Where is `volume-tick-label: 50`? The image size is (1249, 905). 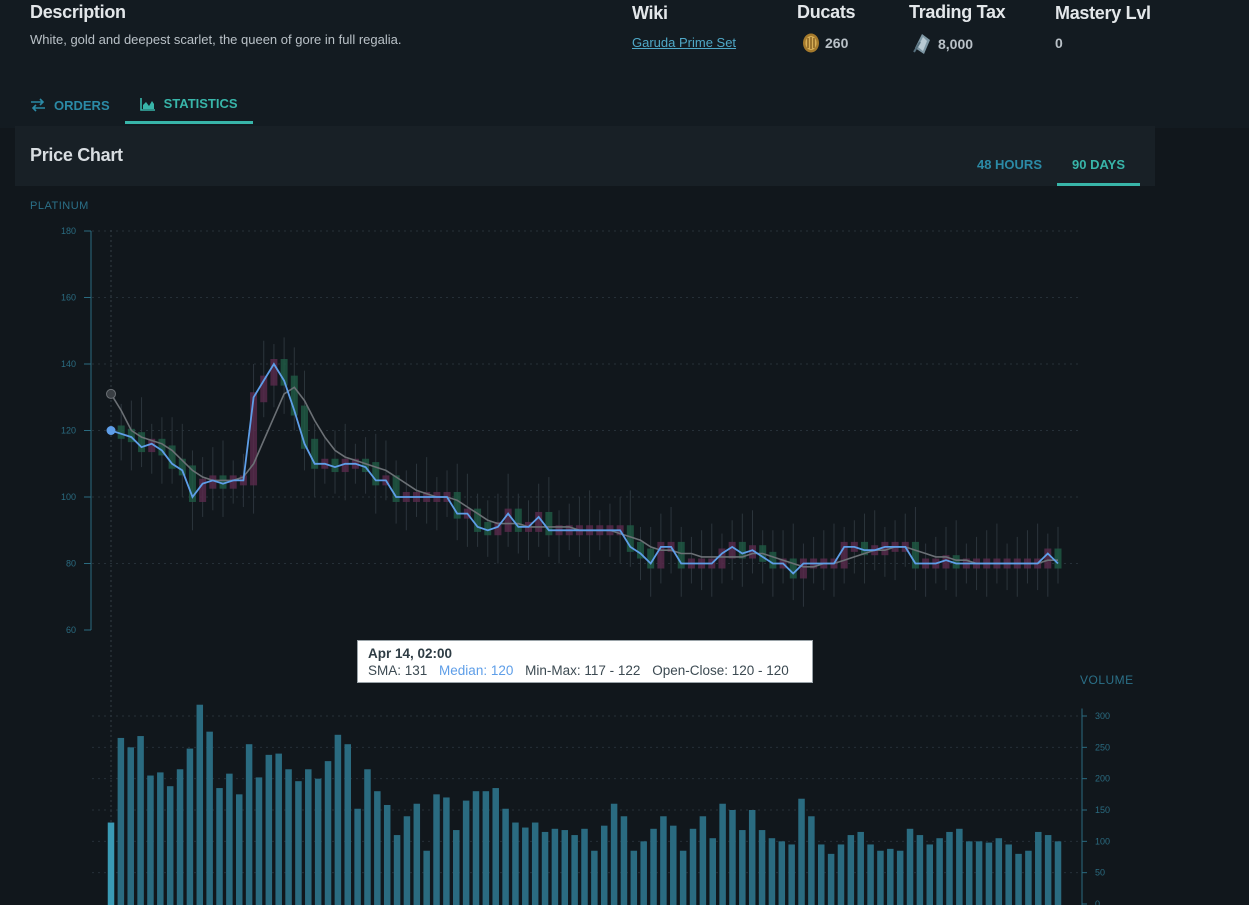 volume-tick-label: 50 is located at coordinates (1100, 873).